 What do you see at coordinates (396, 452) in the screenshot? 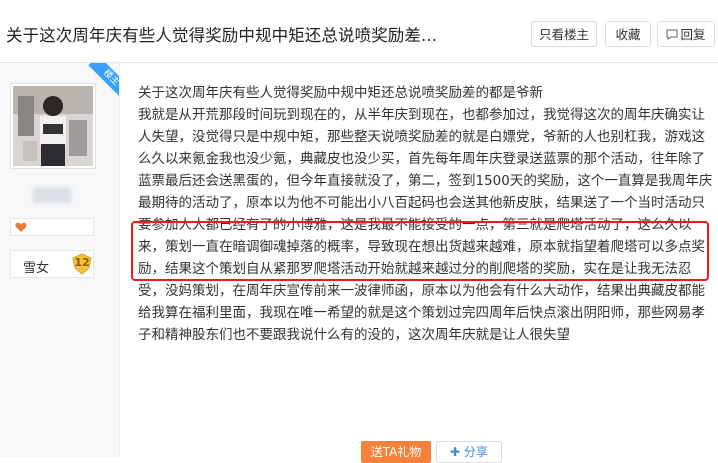
I see `gift-button: 送TA礼物` at bounding box center [396, 452].